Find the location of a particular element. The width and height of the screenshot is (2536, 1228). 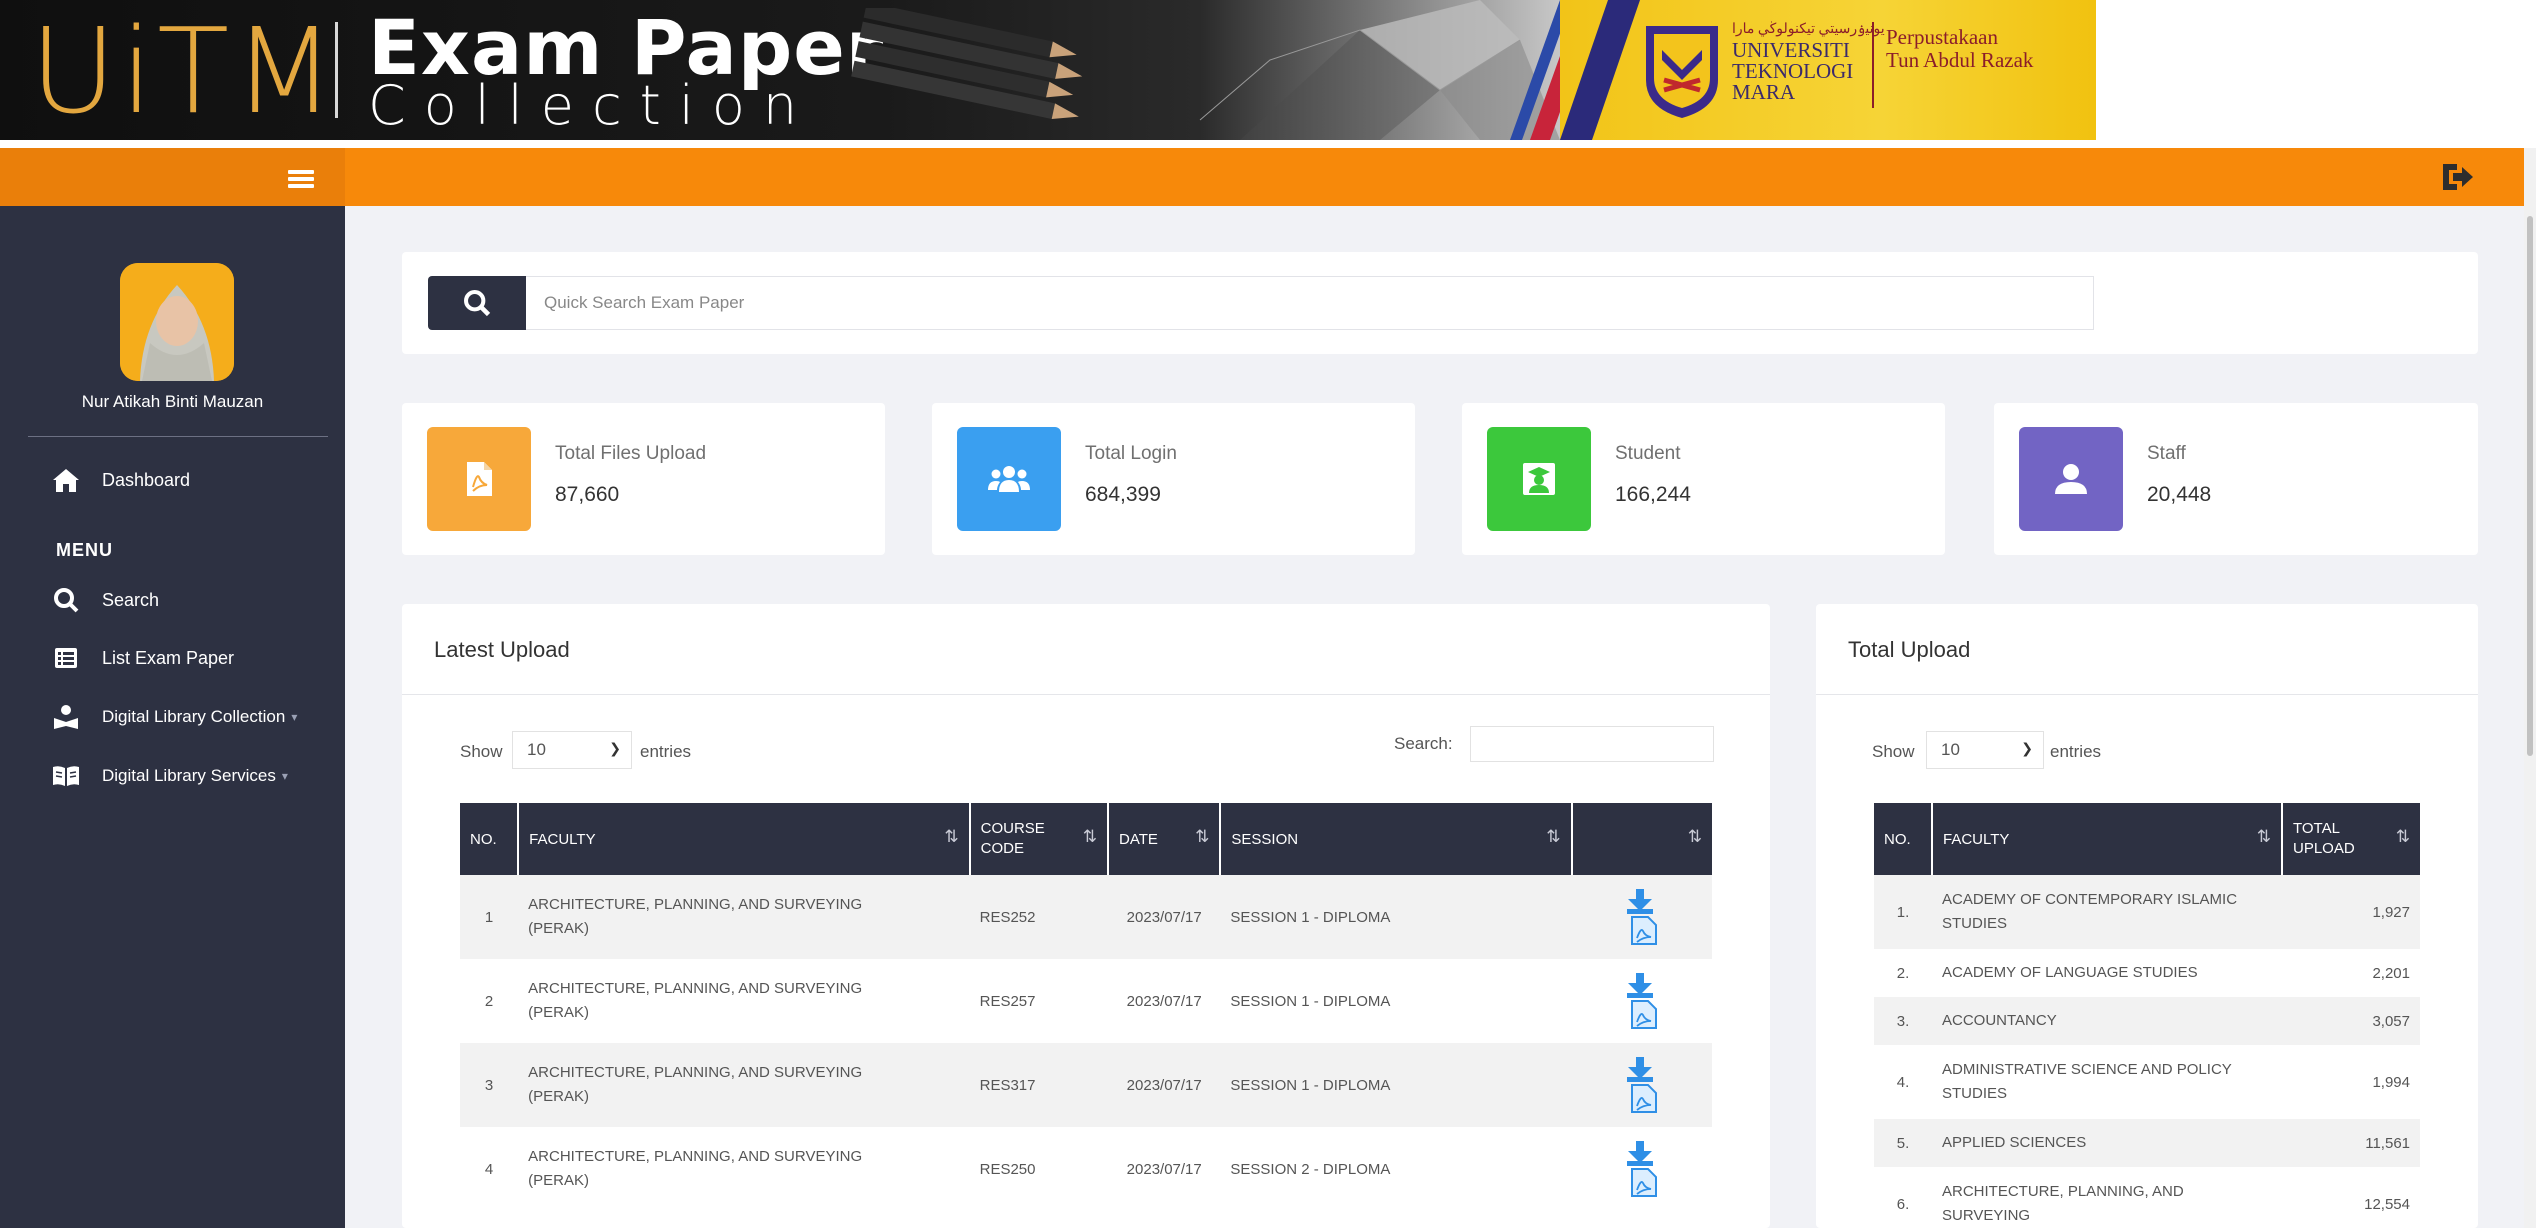

avatar is located at coordinates (177, 322).